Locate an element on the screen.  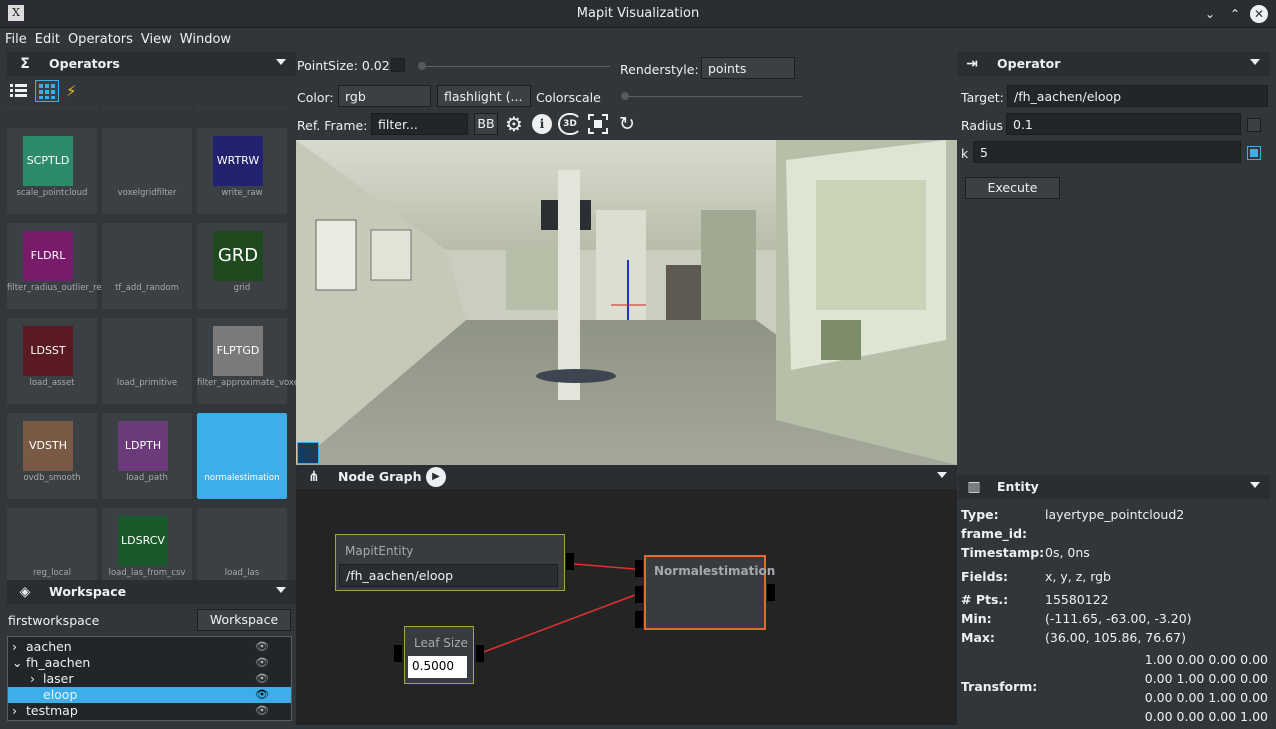
renderstyle-select: points is located at coordinates (748, 68).